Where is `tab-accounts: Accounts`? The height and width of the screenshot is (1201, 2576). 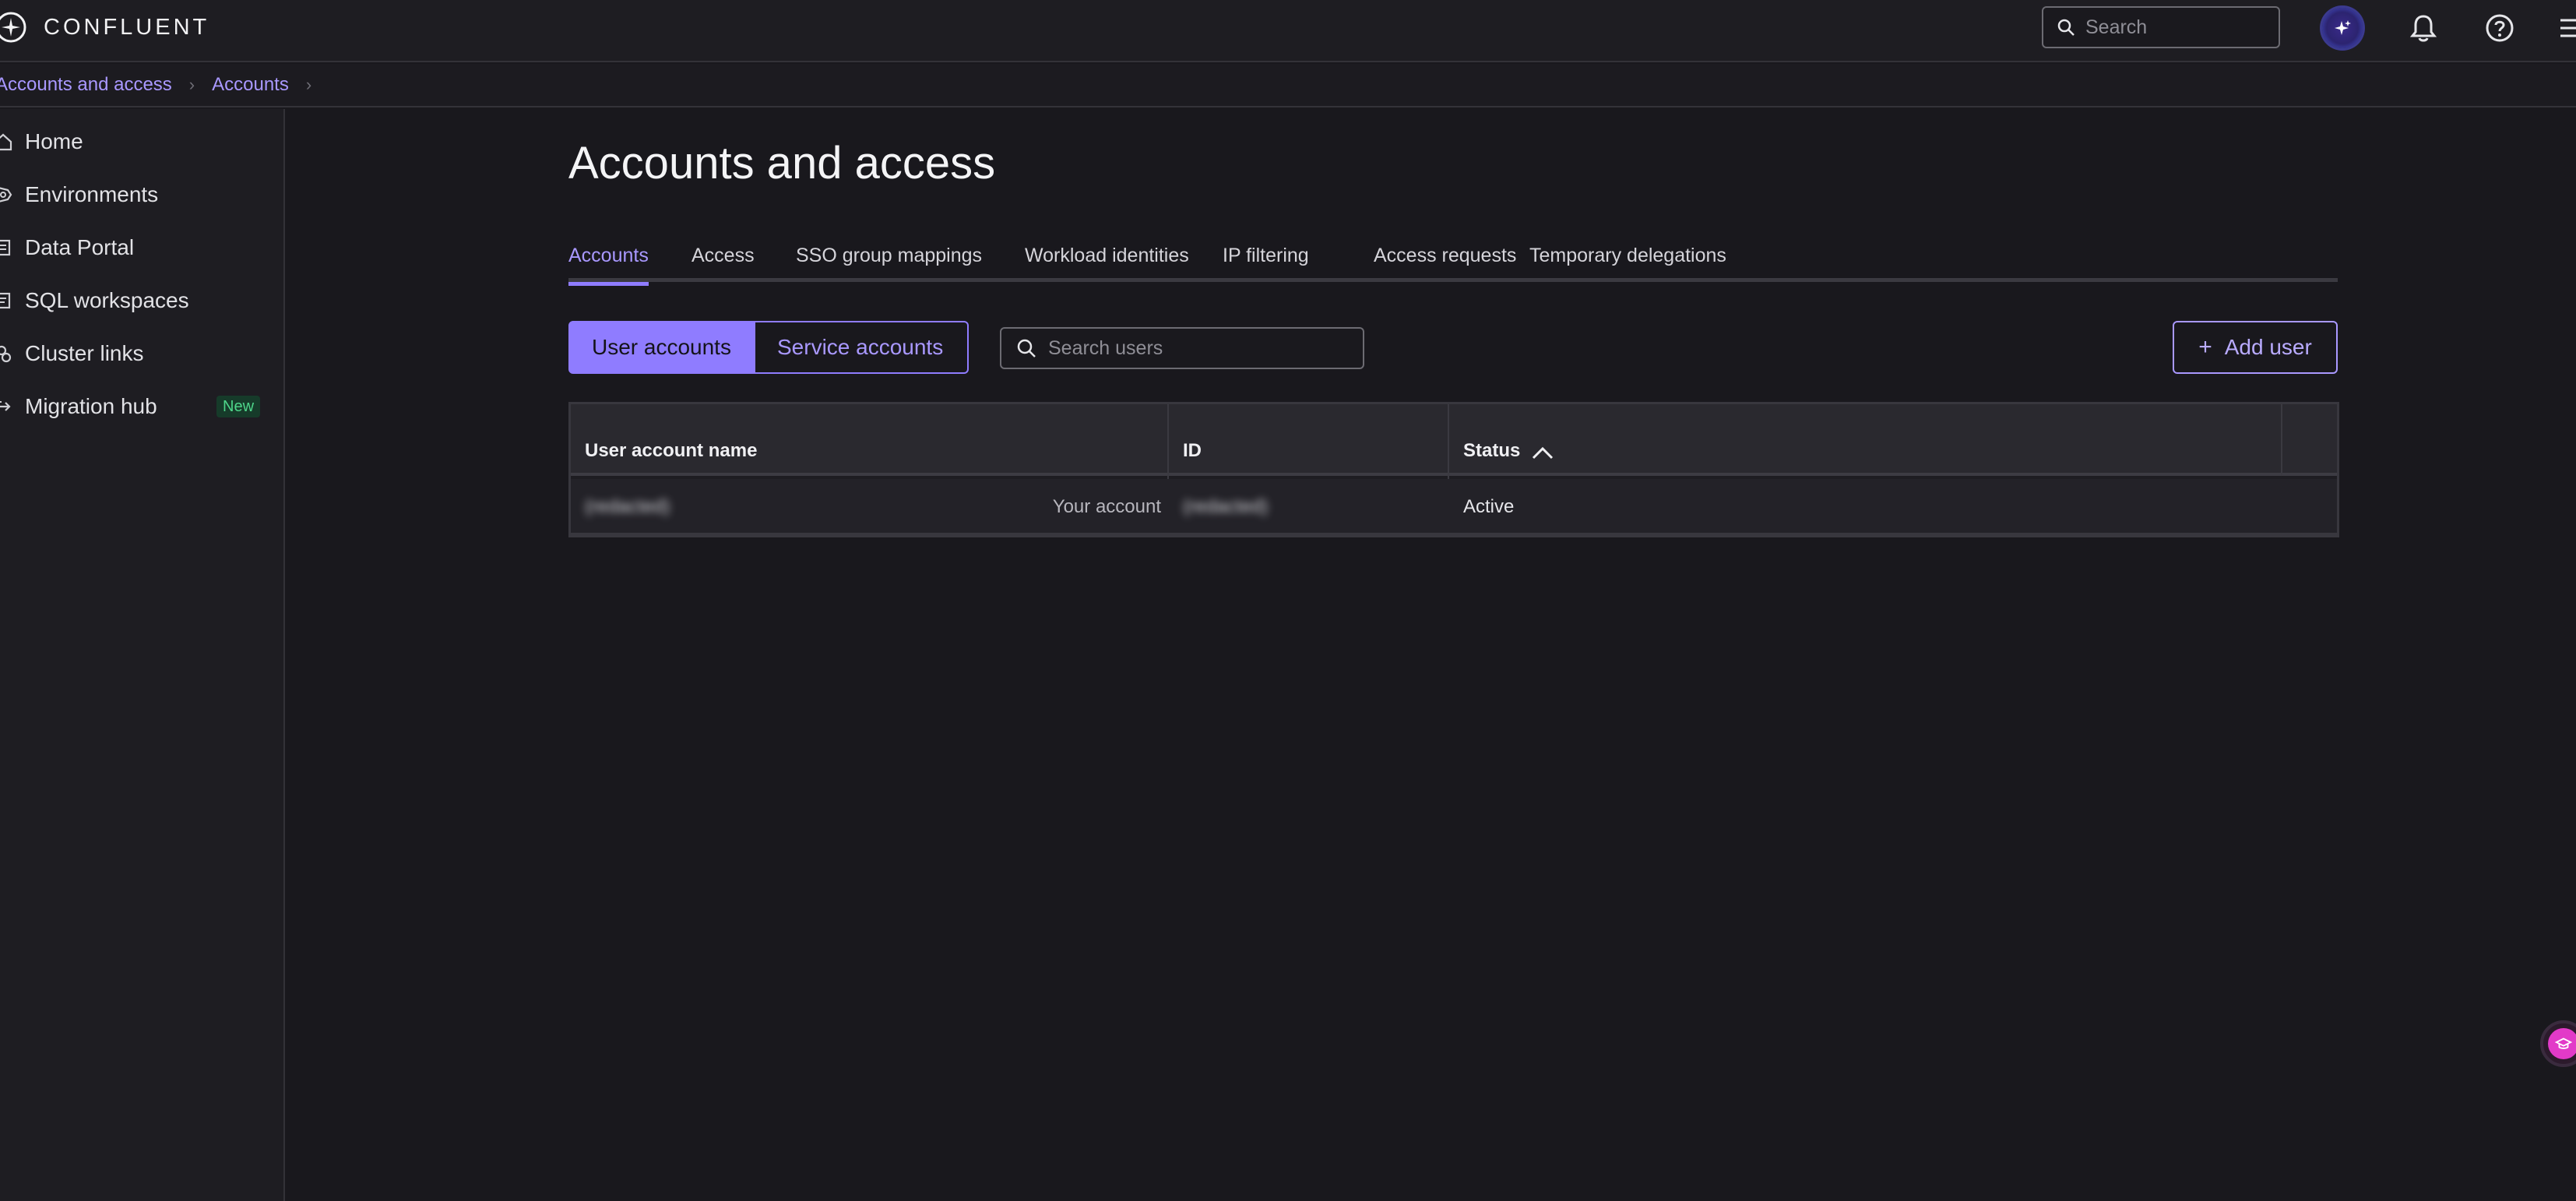 tab-accounts: Accounts is located at coordinates (608, 262).